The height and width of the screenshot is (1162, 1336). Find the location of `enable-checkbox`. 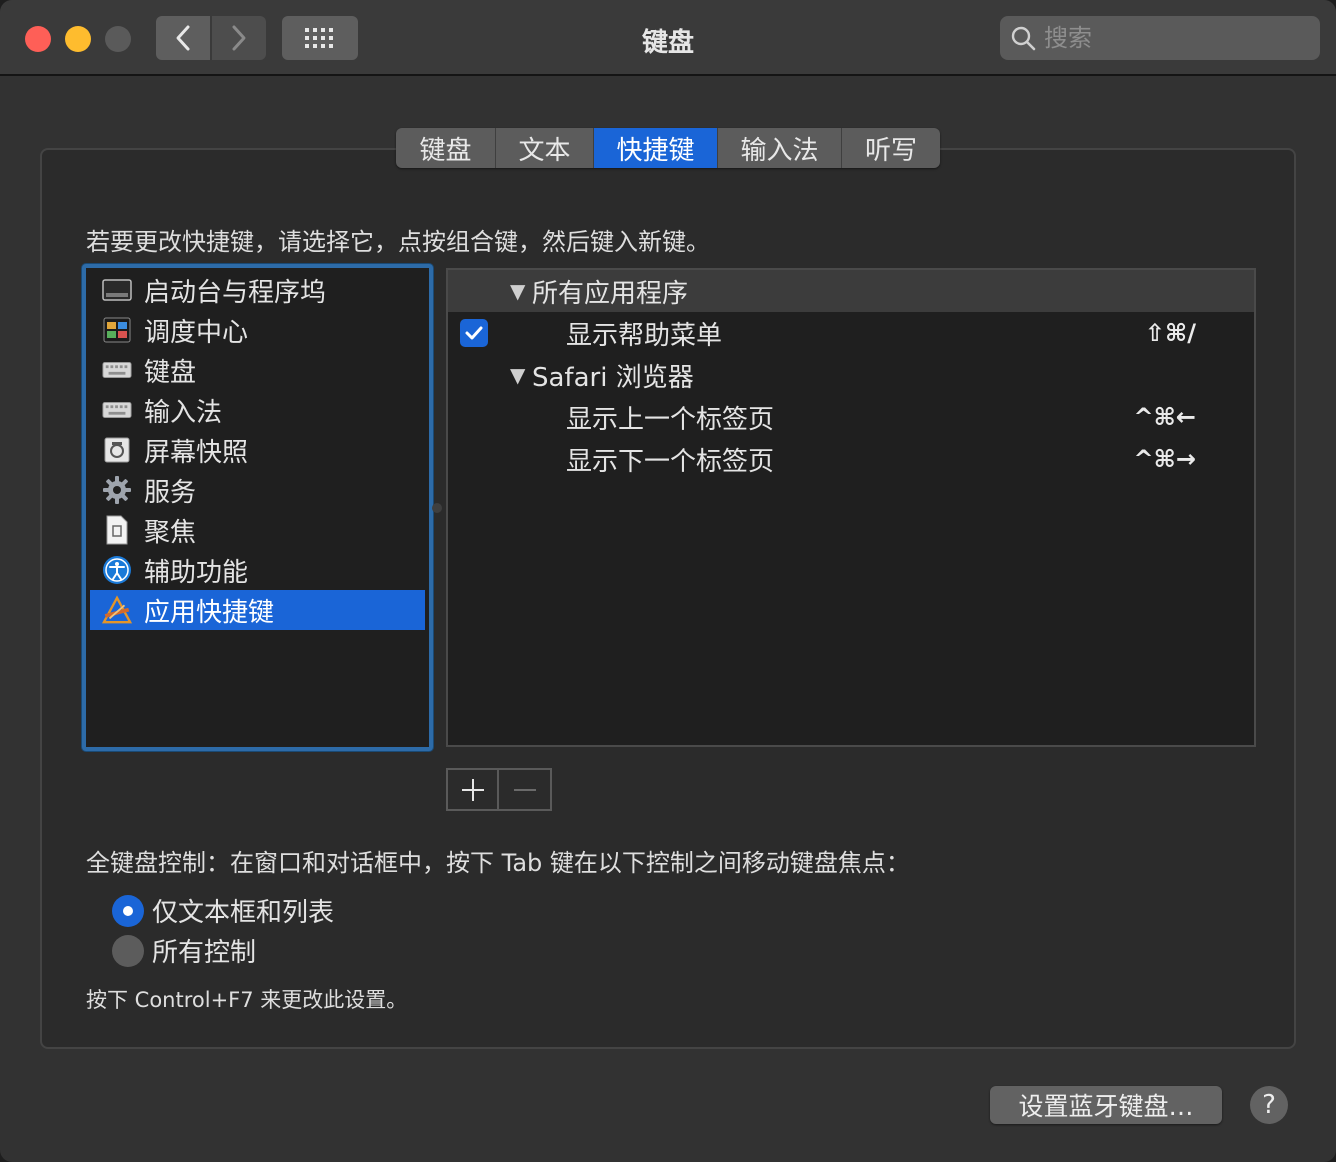

enable-checkbox is located at coordinates (474, 333).